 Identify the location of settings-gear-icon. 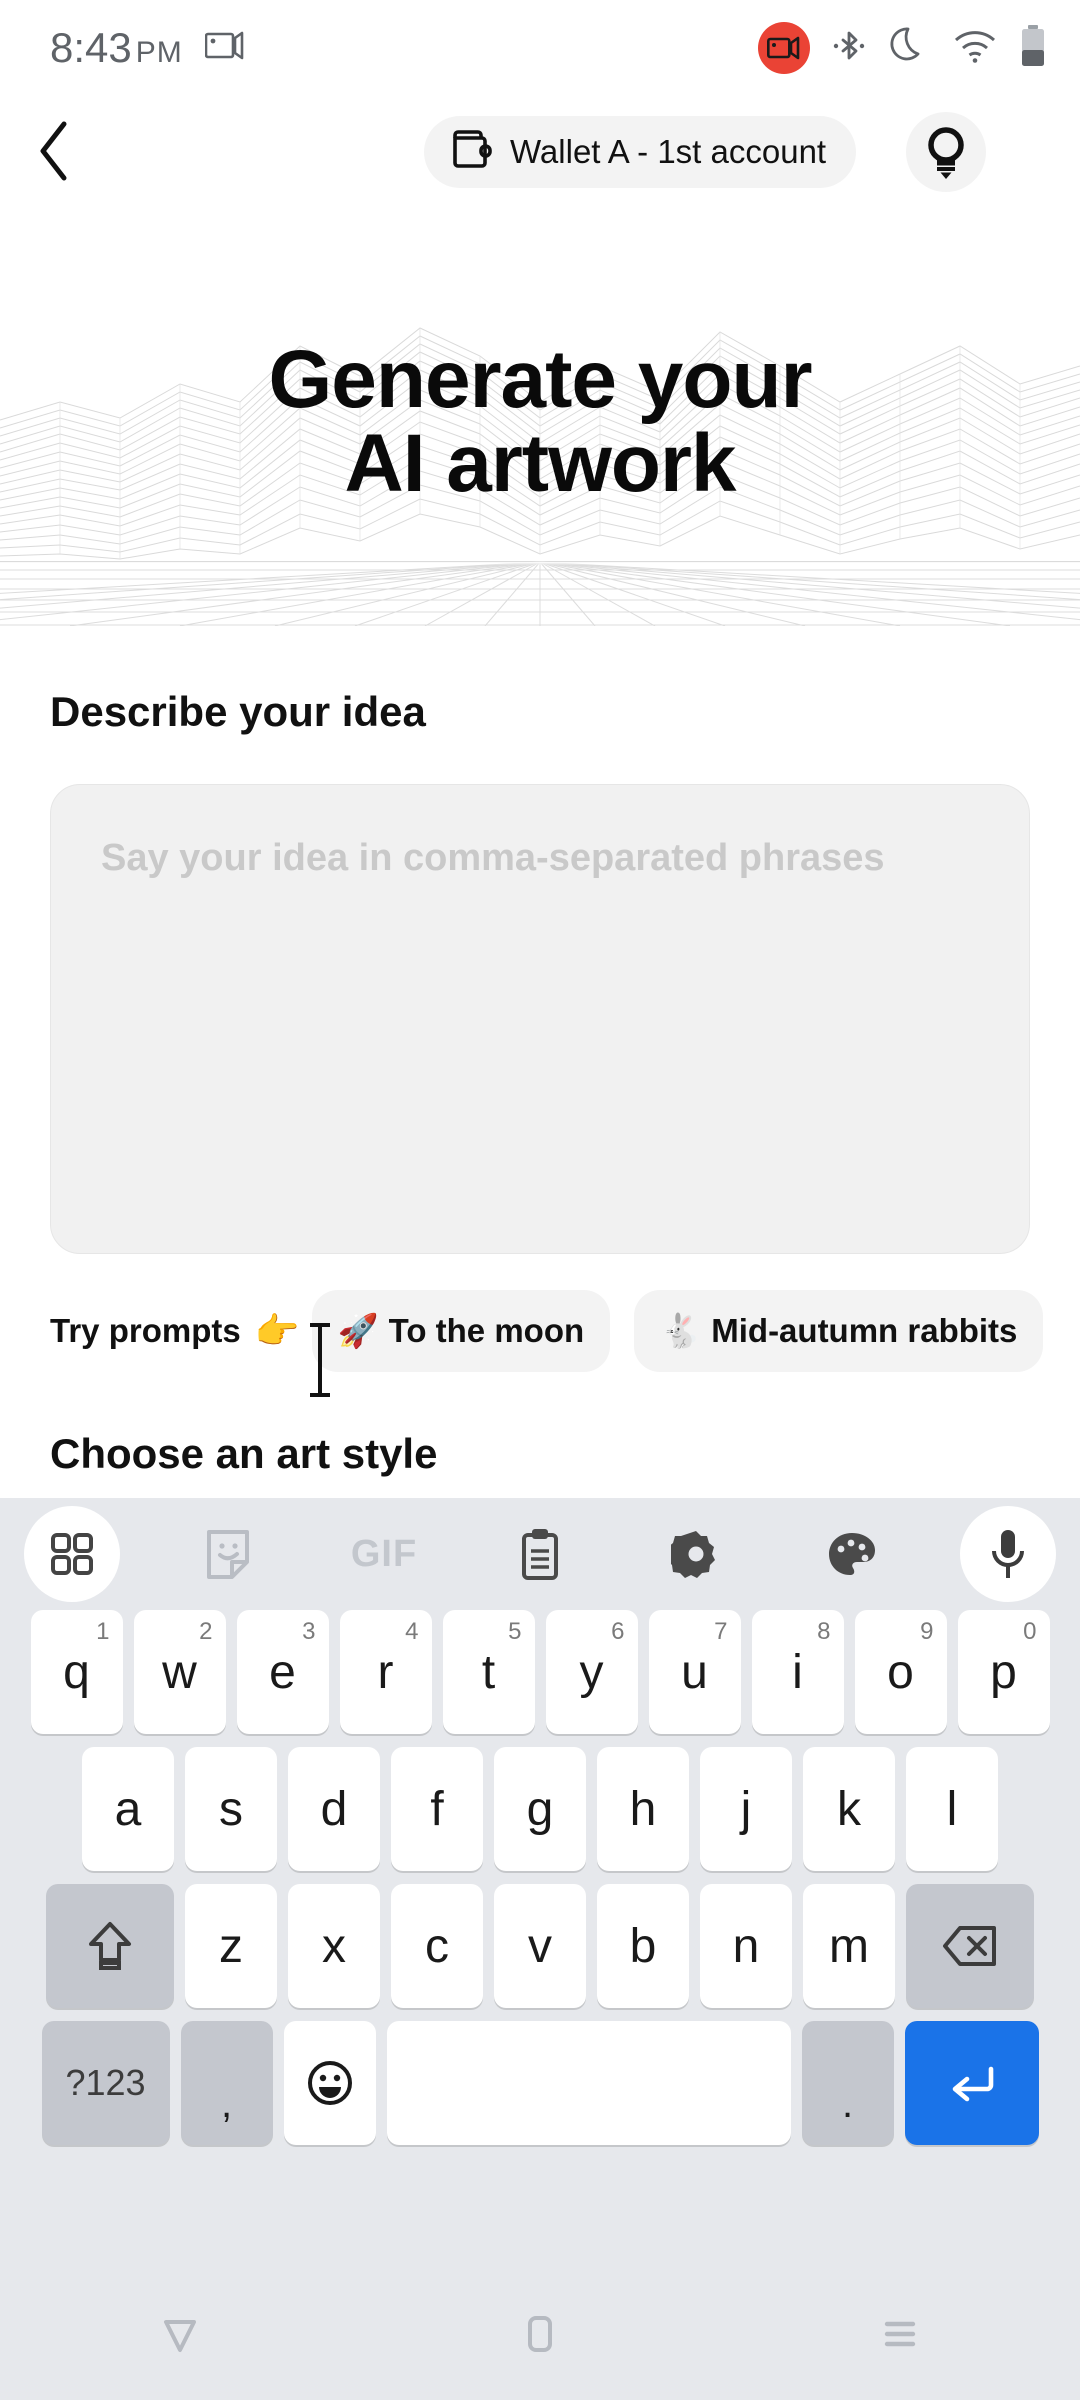
(696, 1554).